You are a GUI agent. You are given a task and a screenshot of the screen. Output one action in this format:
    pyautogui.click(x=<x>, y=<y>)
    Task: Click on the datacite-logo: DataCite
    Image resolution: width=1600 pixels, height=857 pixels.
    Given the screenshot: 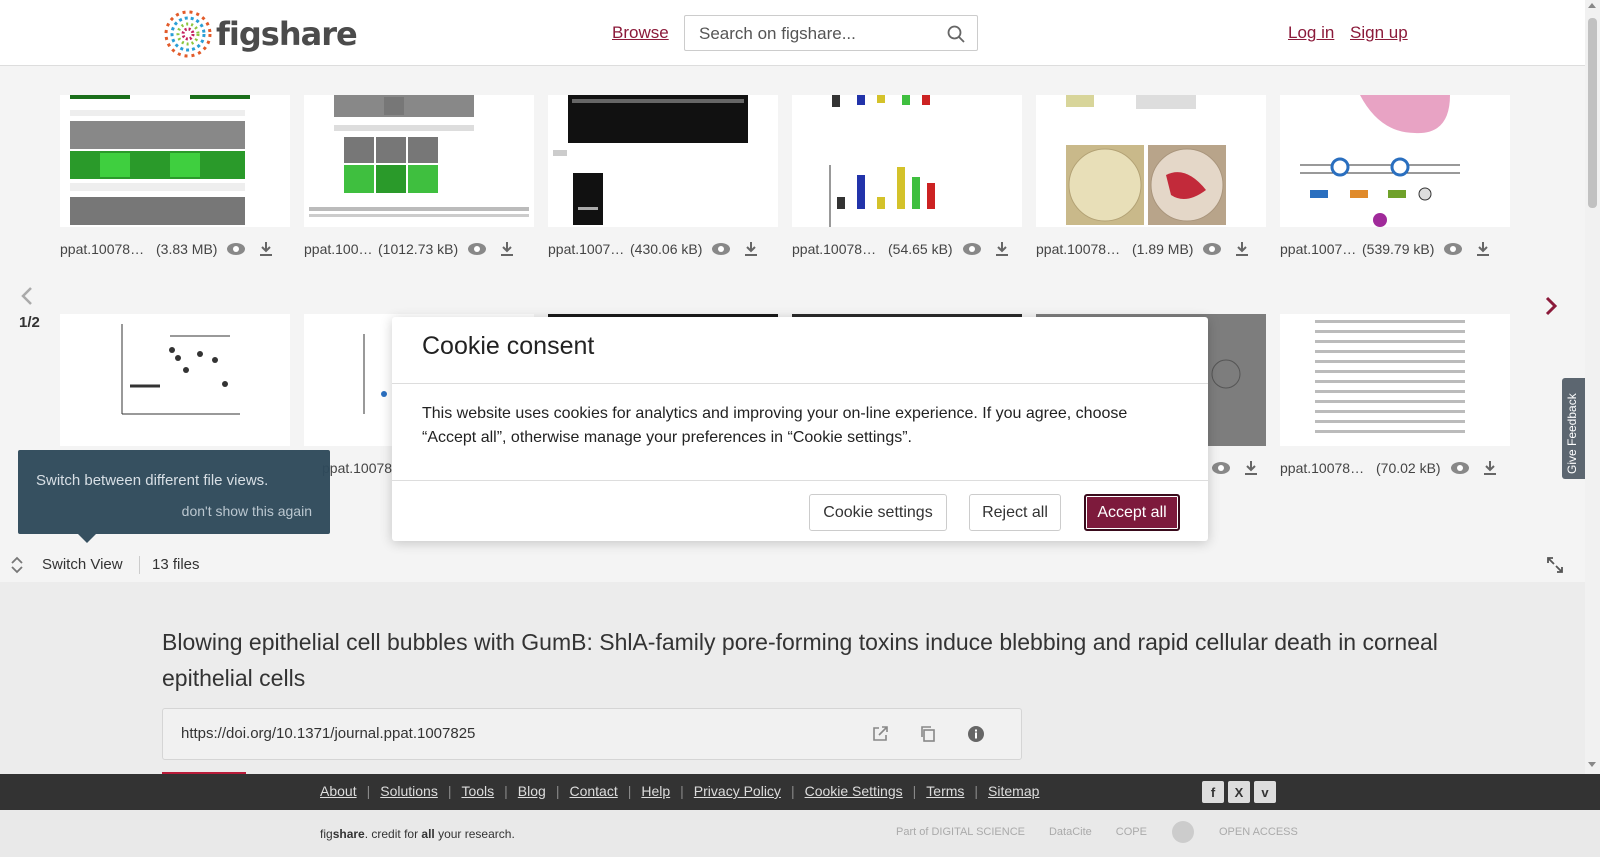 What is the action you would take?
    pyautogui.click(x=1070, y=832)
    